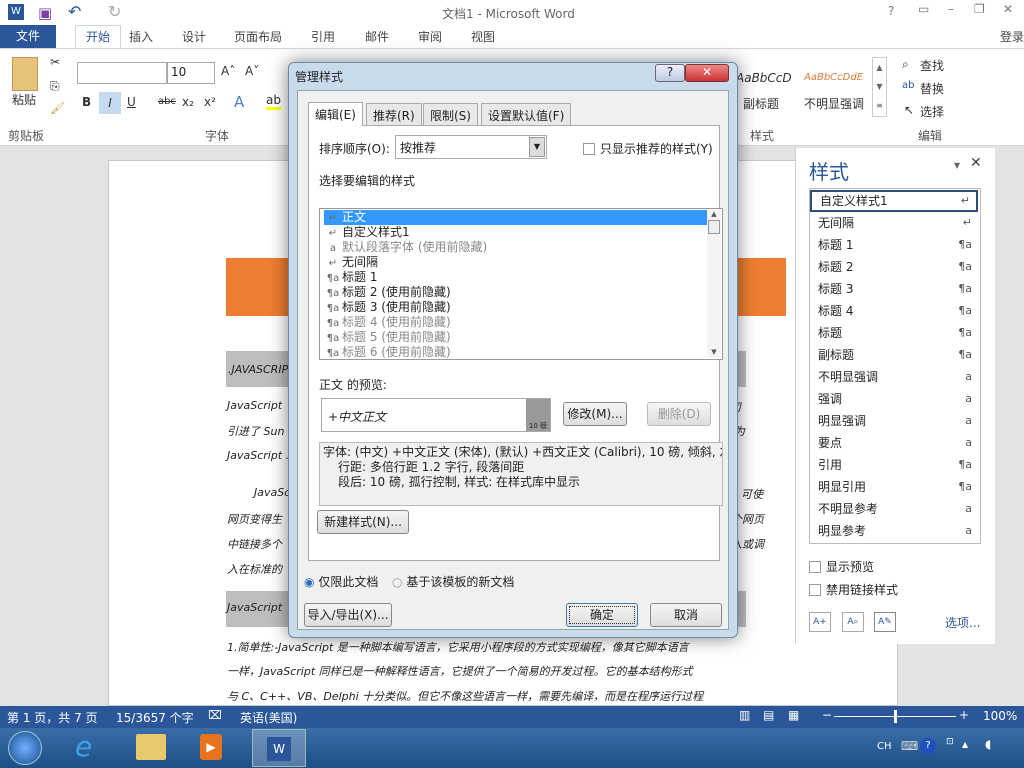 This screenshot has height=768, width=1024. Describe the element at coordinates (793, 715) in the screenshot. I see `web-layout-icon: ▦` at that location.